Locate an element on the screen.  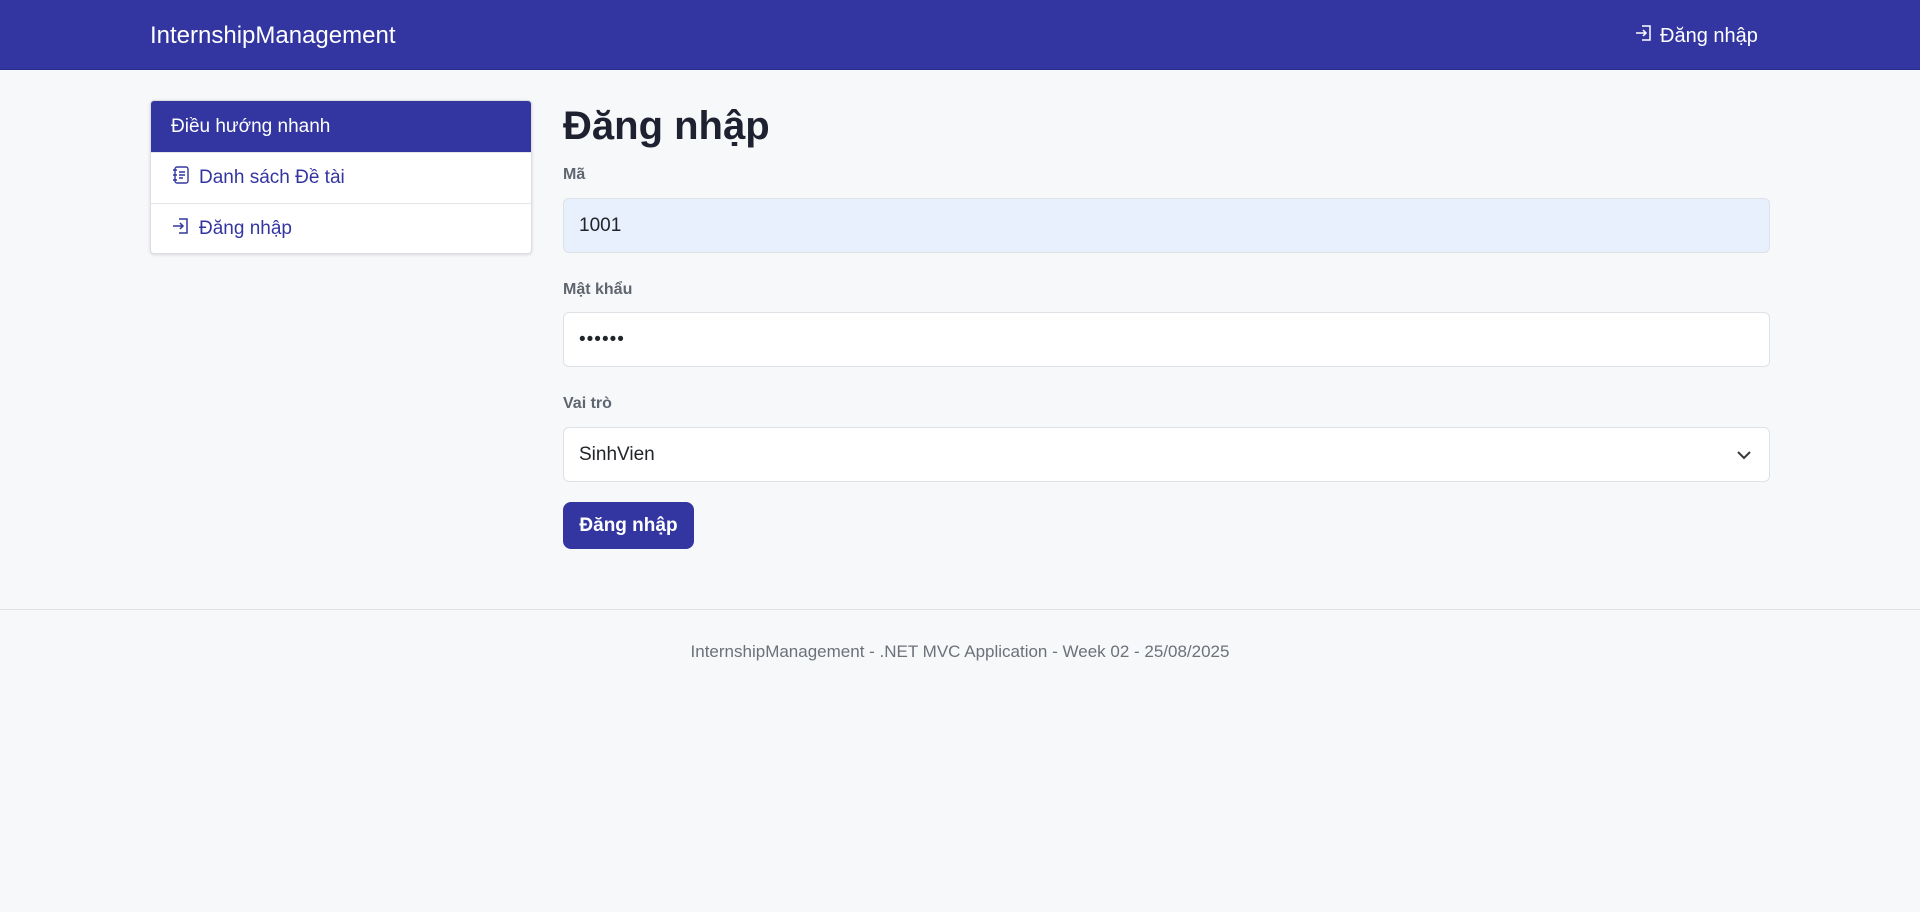
nav-login-link: Đăng nhập is located at coordinates (1696, 36).